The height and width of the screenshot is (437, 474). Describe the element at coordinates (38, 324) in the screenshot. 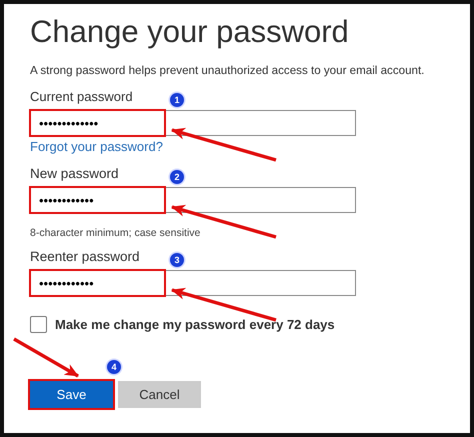

I see `checkbox` at that location.